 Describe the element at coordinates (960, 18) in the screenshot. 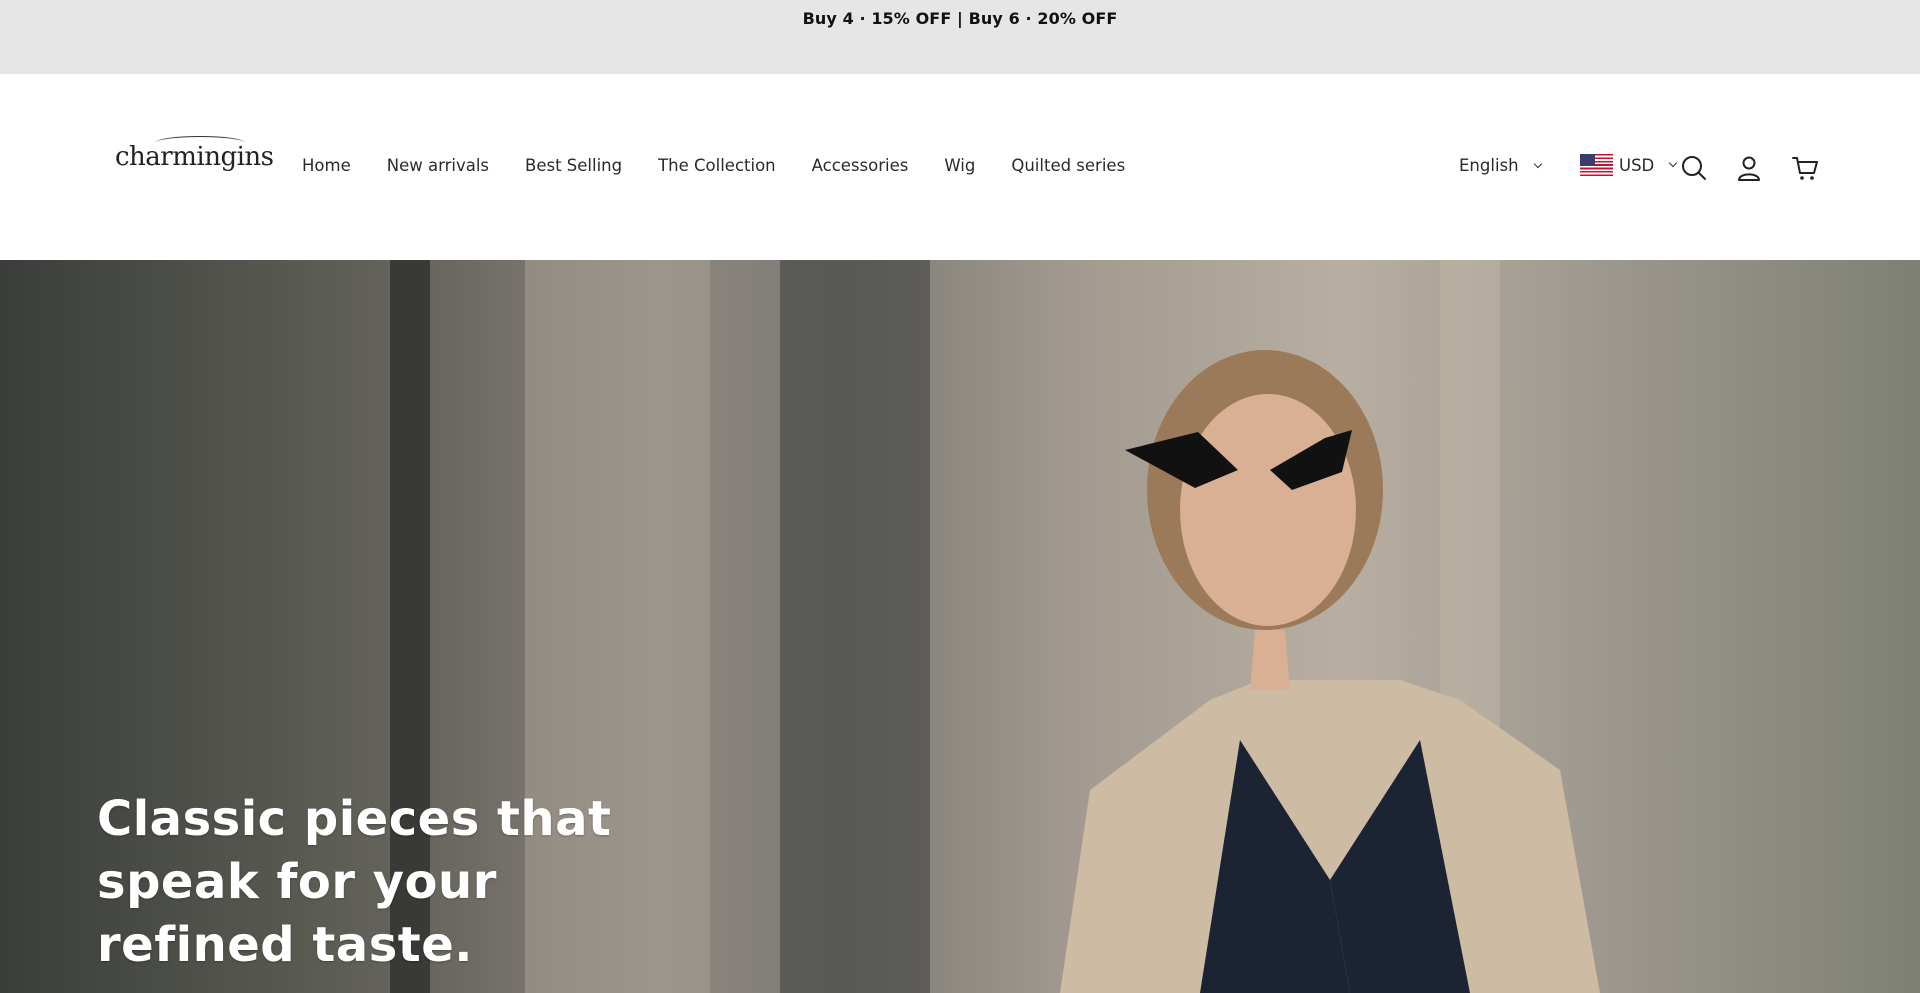

I see `announcement-text: Buy 4 · 15% OFF | Buy 6 · 20% OFF` at that location.